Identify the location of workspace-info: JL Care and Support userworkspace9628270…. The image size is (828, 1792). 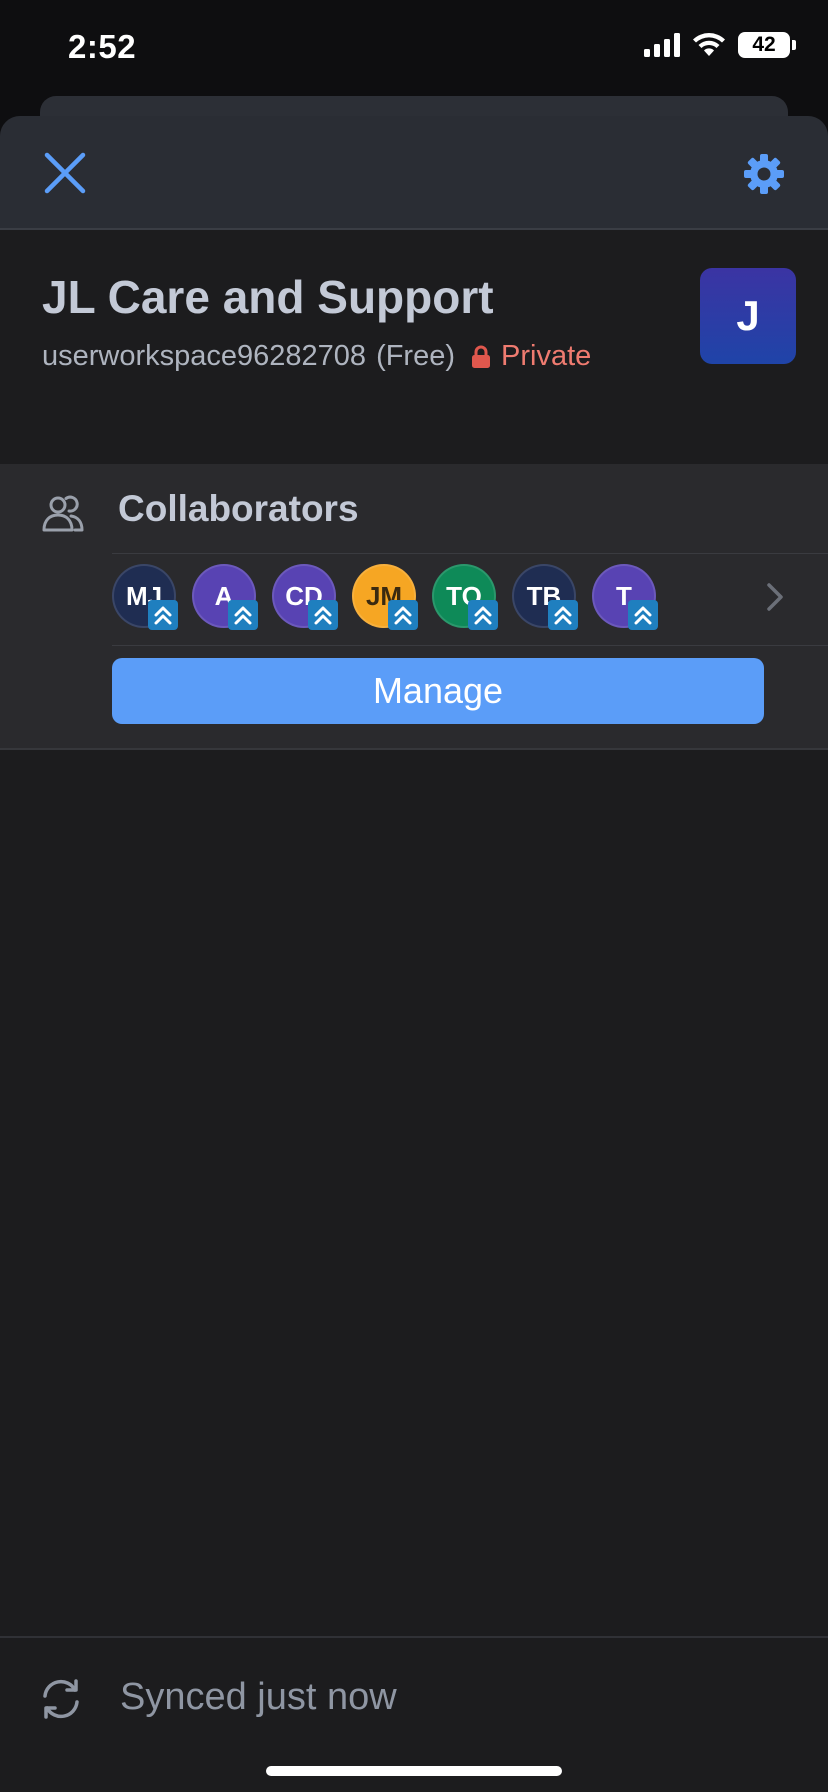
(414, 347).